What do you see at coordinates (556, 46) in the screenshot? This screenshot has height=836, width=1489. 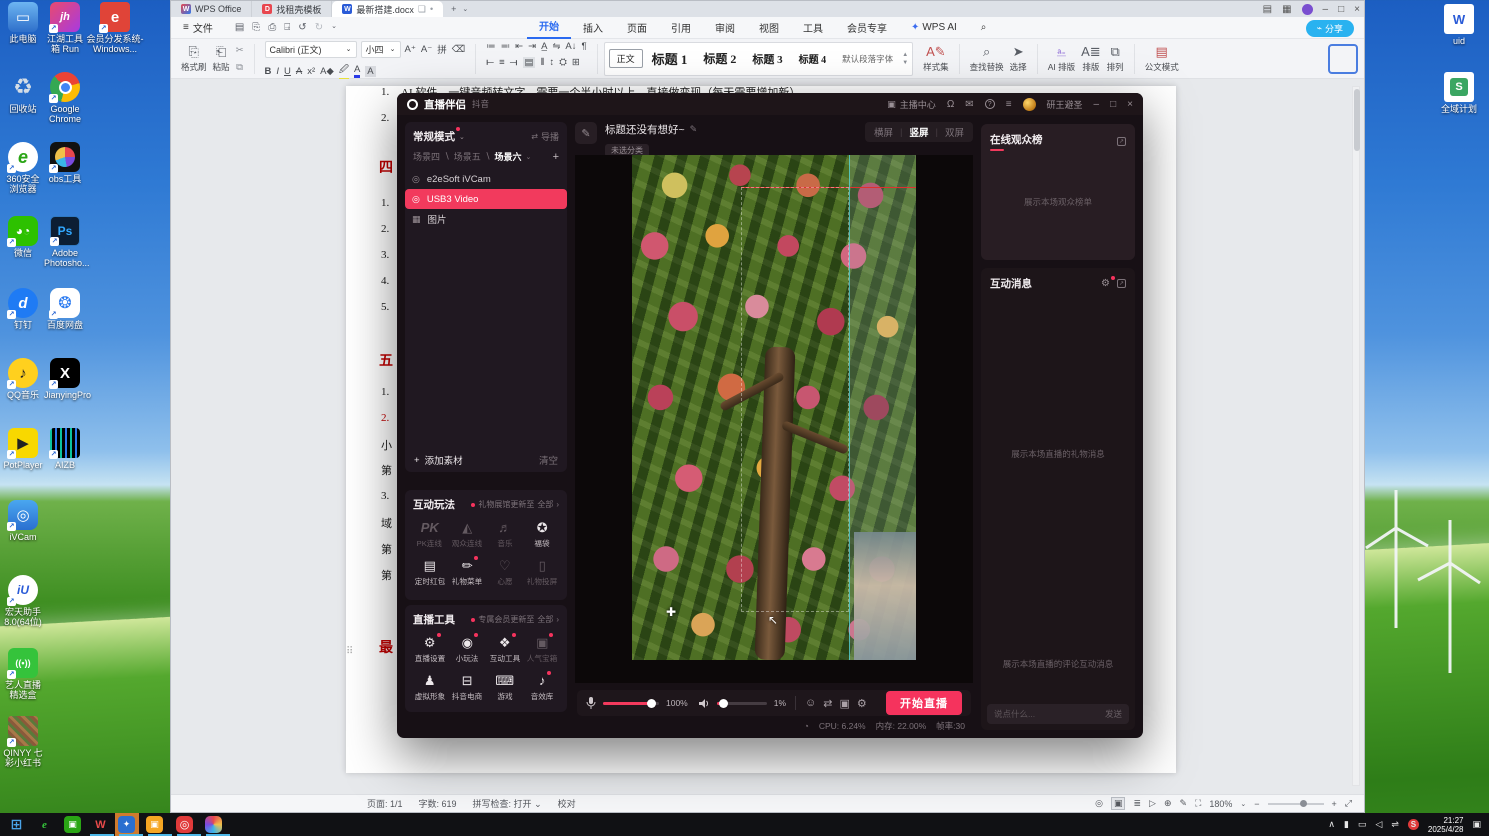 I see `wrap-icon: ⇋` at bounding box center [556, 46].